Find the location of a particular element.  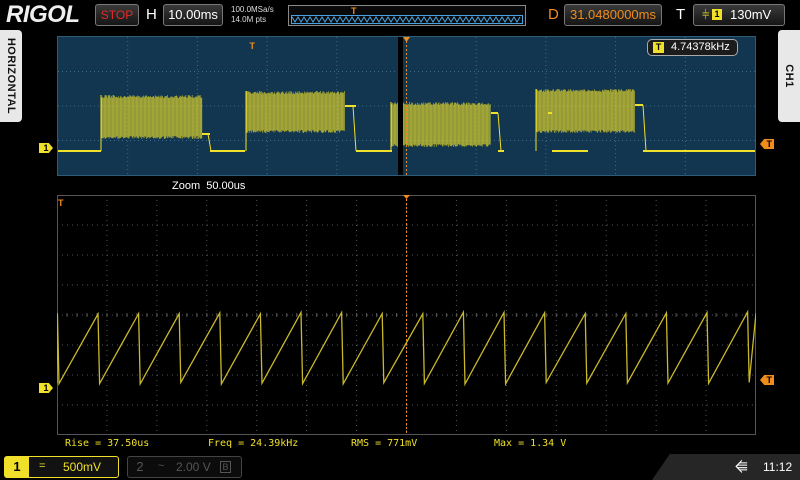

ch1-settings-button: 1 = 500mV is located at coordinates (61, 467).